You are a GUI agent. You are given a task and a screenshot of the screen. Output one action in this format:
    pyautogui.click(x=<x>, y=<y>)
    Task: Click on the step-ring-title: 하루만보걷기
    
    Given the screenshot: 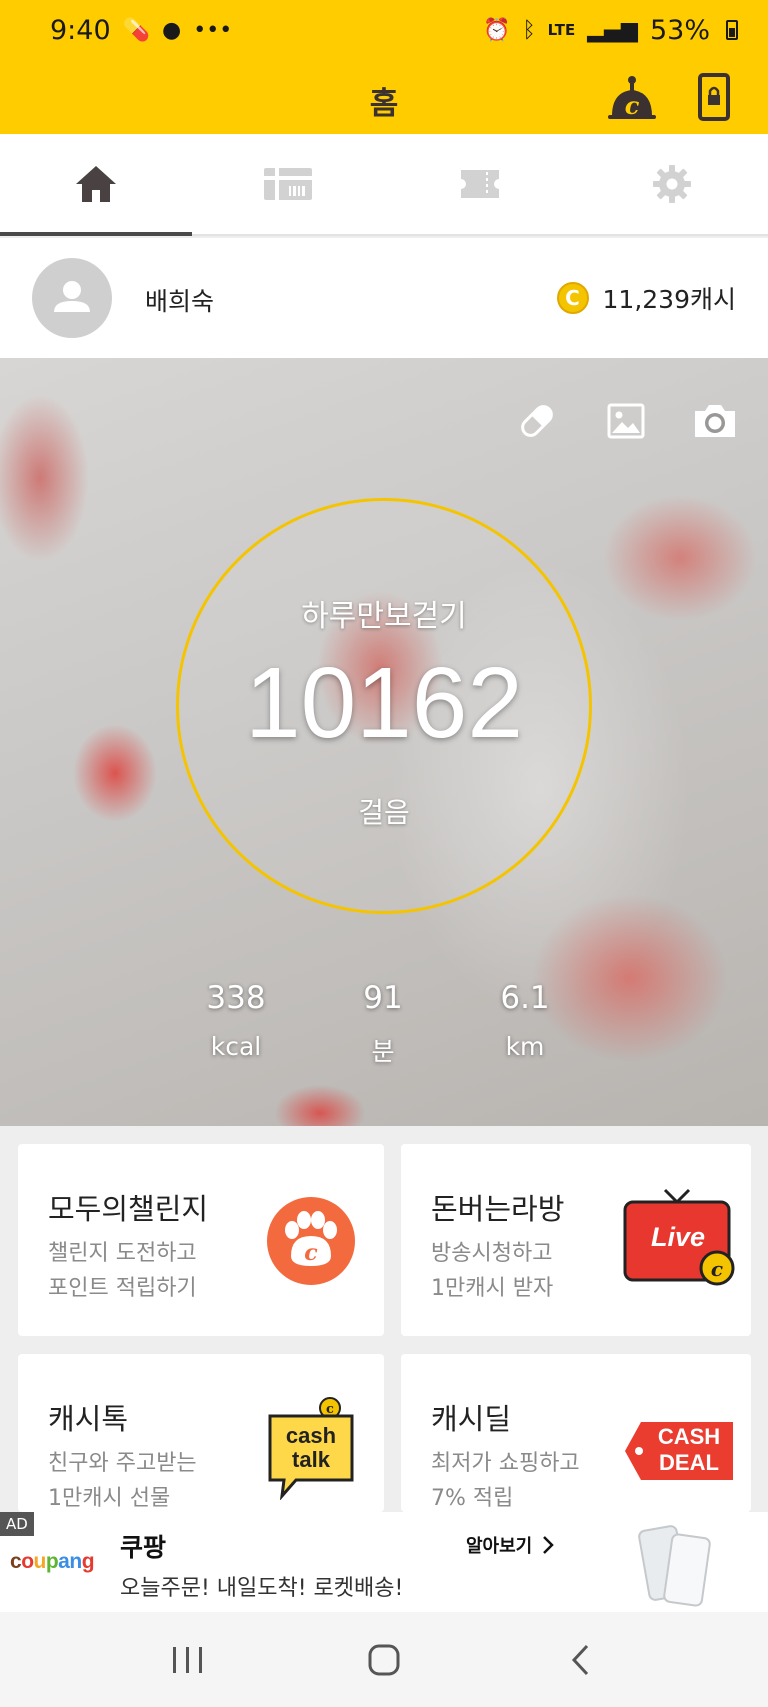 What is the action you would take?
    pyautogui.click(x=384, y=616)
    